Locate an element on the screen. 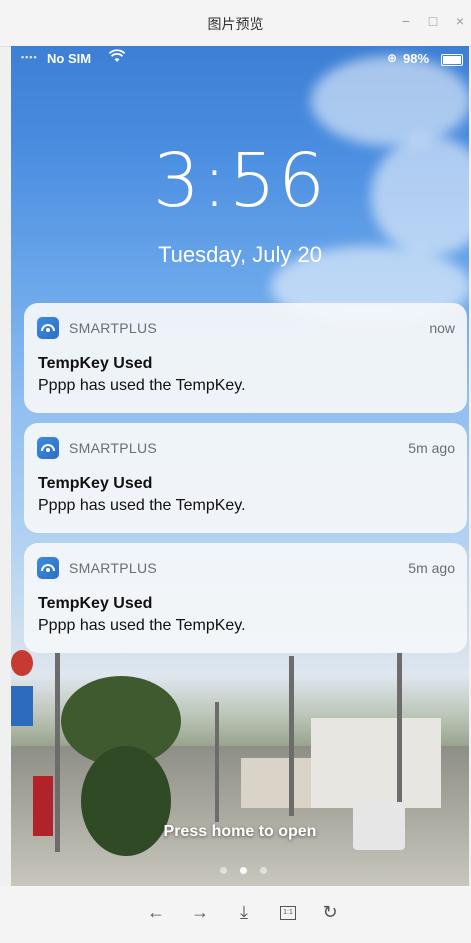  actual-size-button: 1:1 is located at coordinates (288, 912).